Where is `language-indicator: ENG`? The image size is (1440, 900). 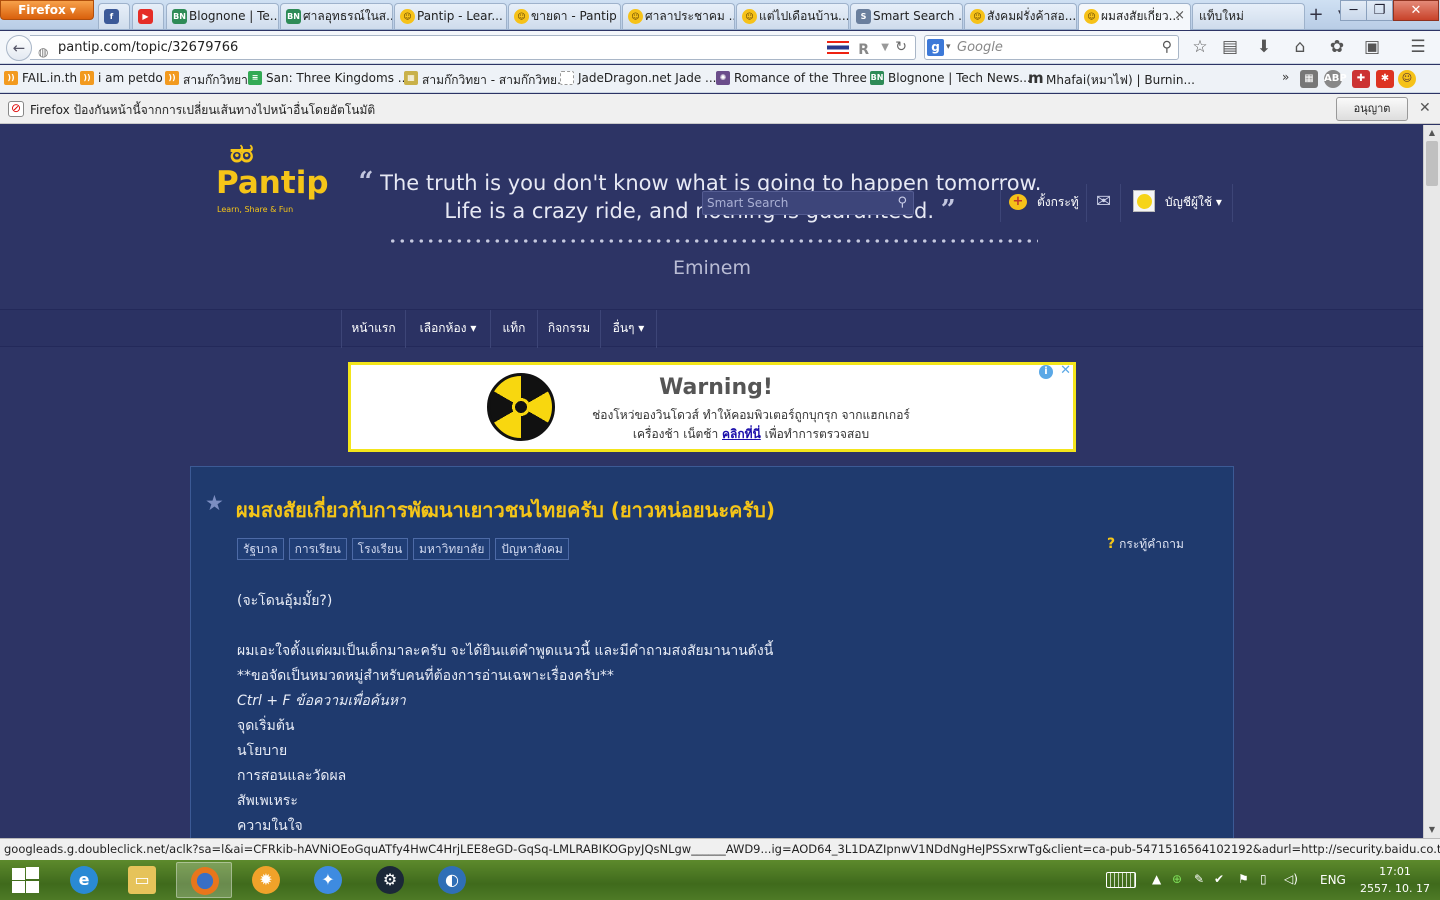 language-indicator: ENG is located at coordinates (1333, 880).